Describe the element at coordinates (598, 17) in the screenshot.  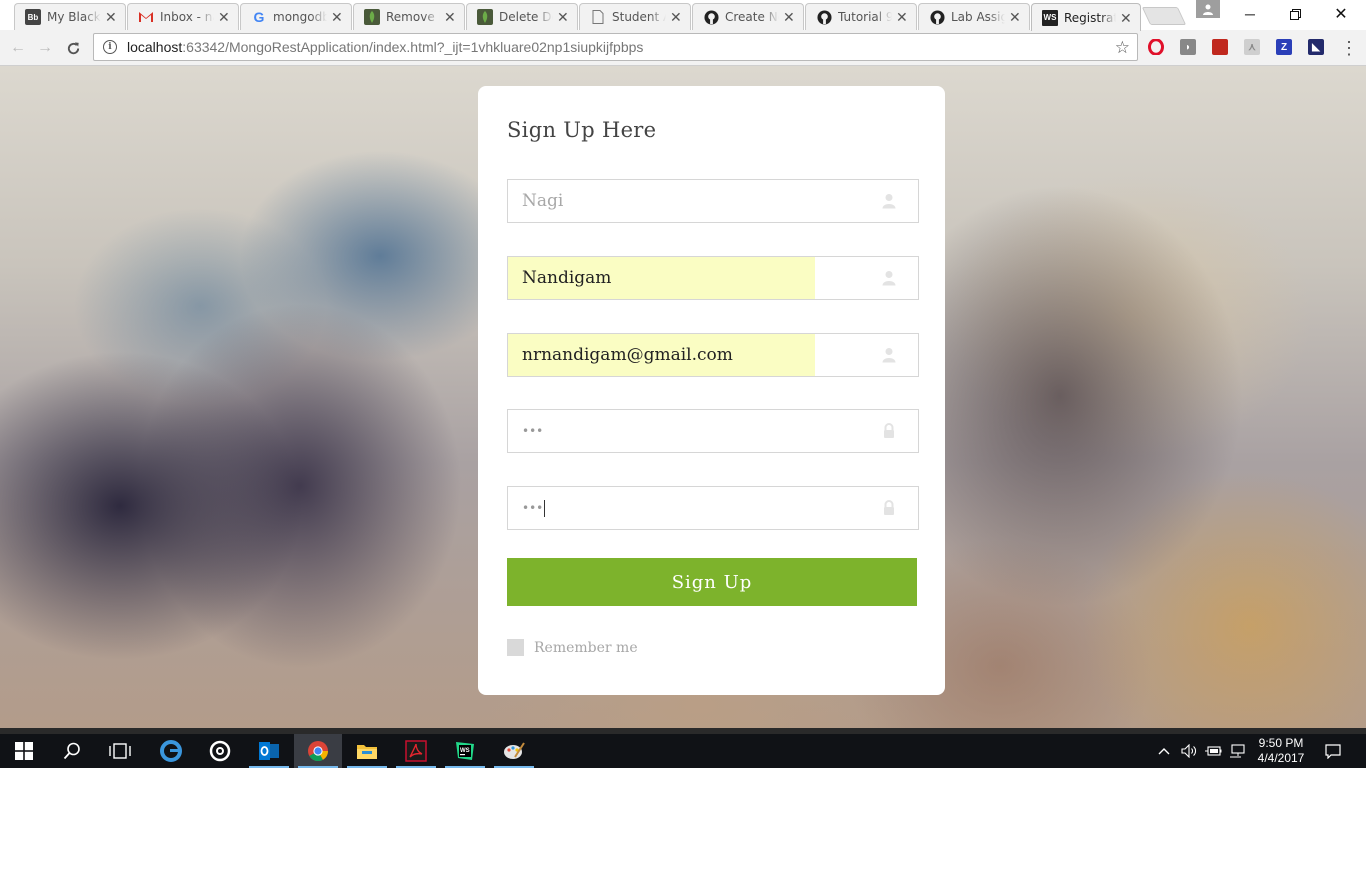
I see `document-icon` at that location.